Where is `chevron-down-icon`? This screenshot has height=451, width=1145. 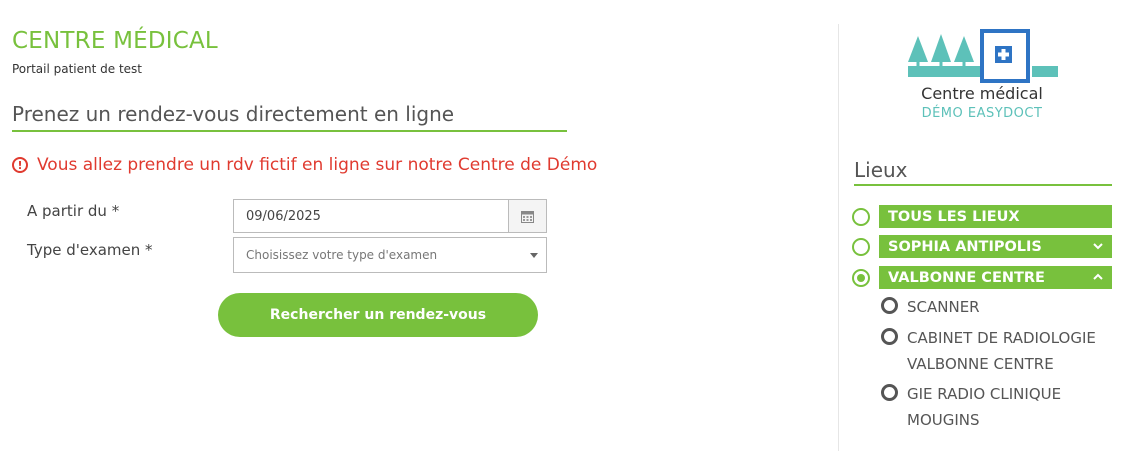
chevron-down-icon is located at coordinates (1098, 246).